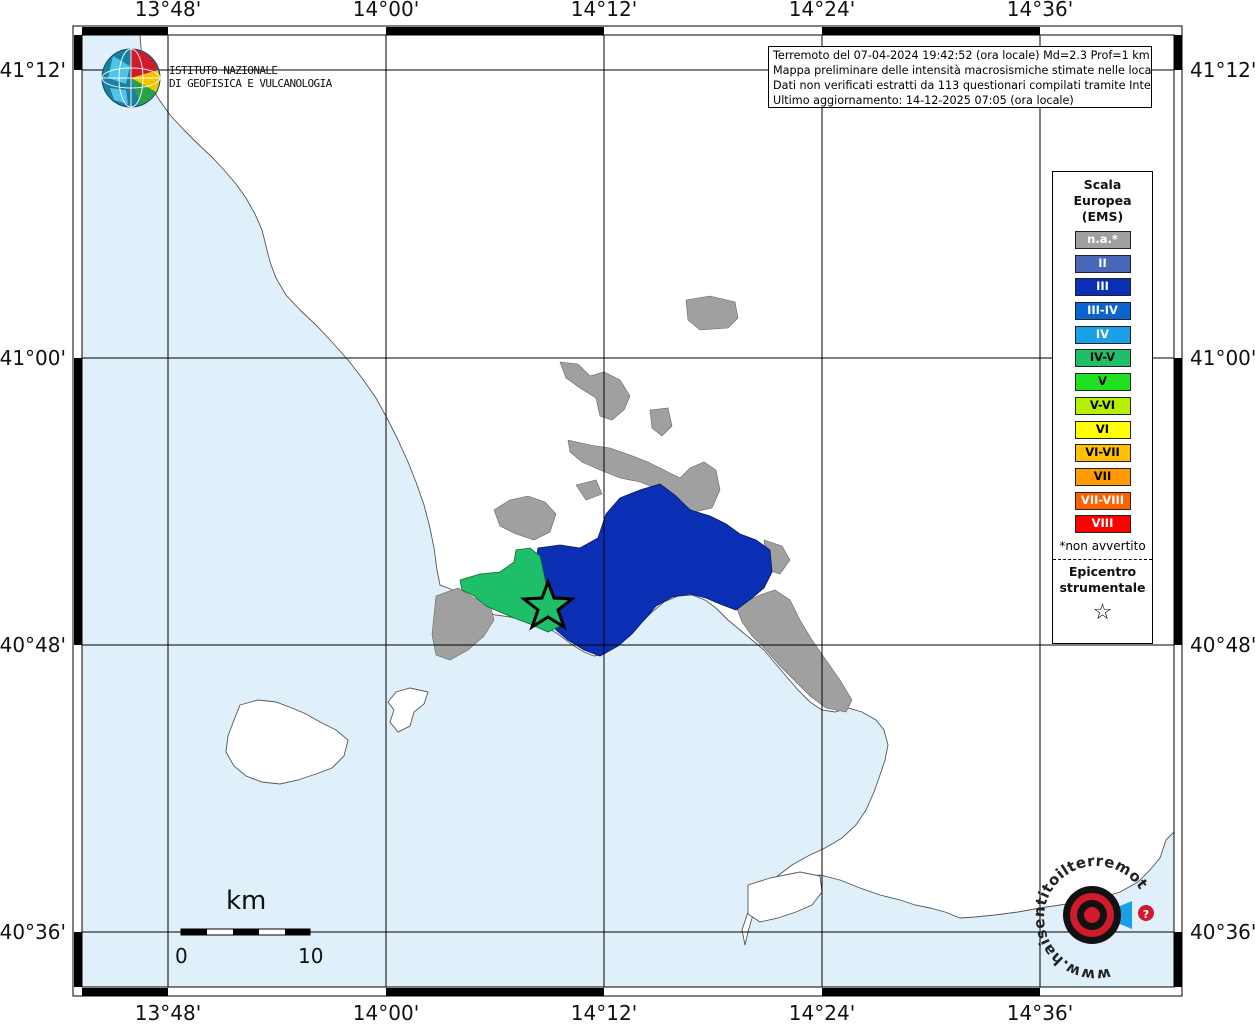 The image size is (1255, 1024). Describe the element at coordinates (245, 932) in the screenshot. I see `scale-bar` at that location.